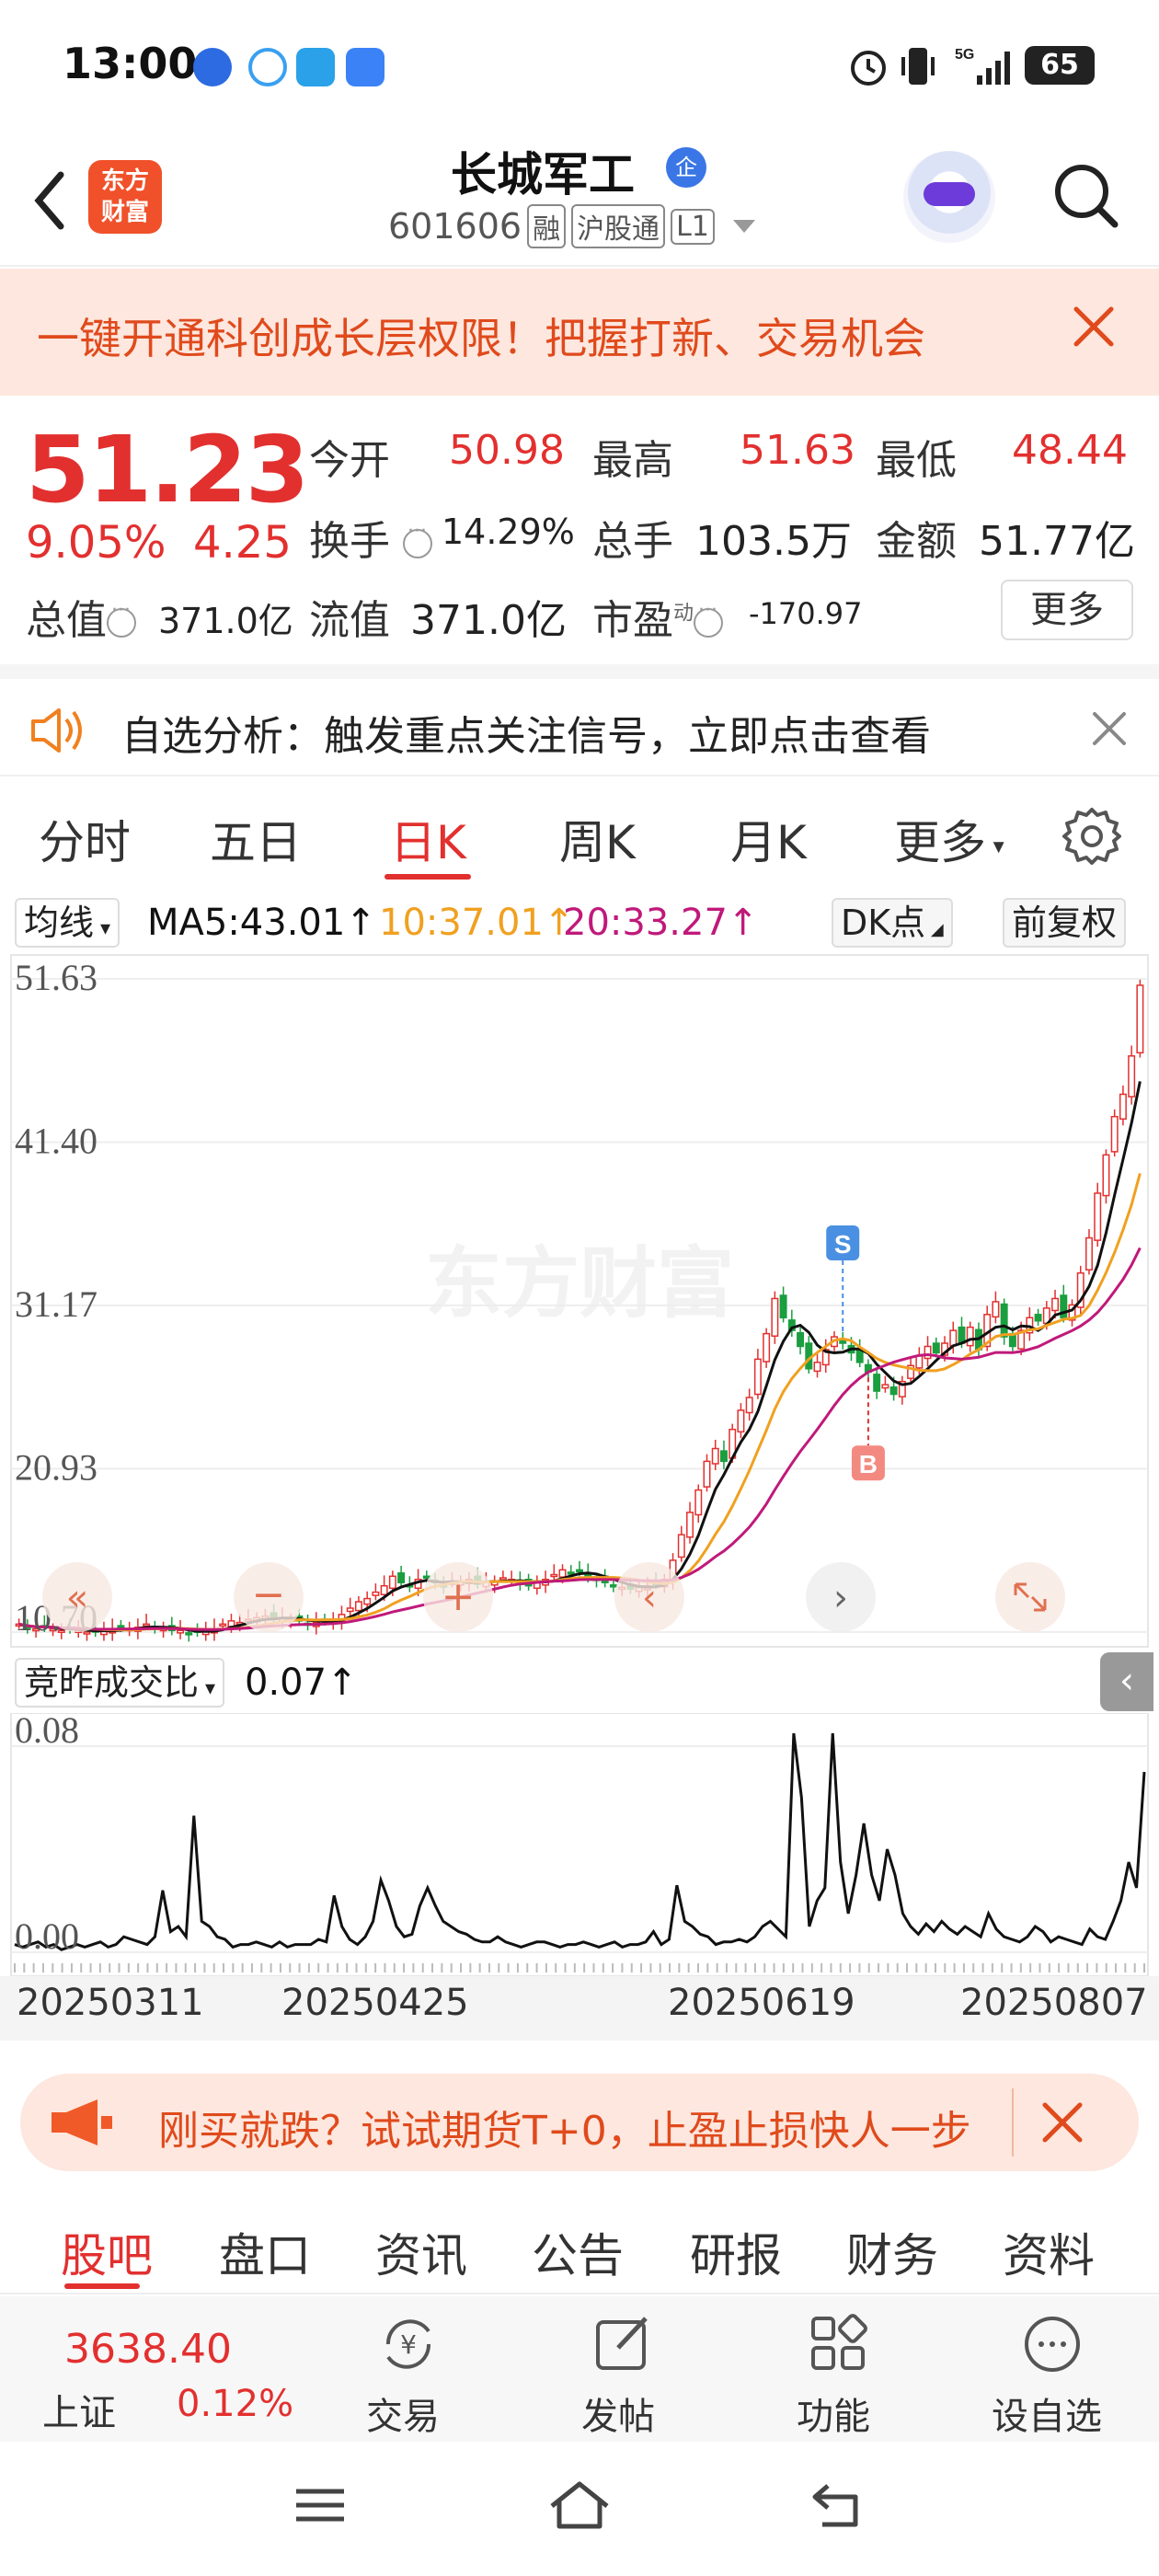  I want to click on open-label: 今开, so click(349, 460).